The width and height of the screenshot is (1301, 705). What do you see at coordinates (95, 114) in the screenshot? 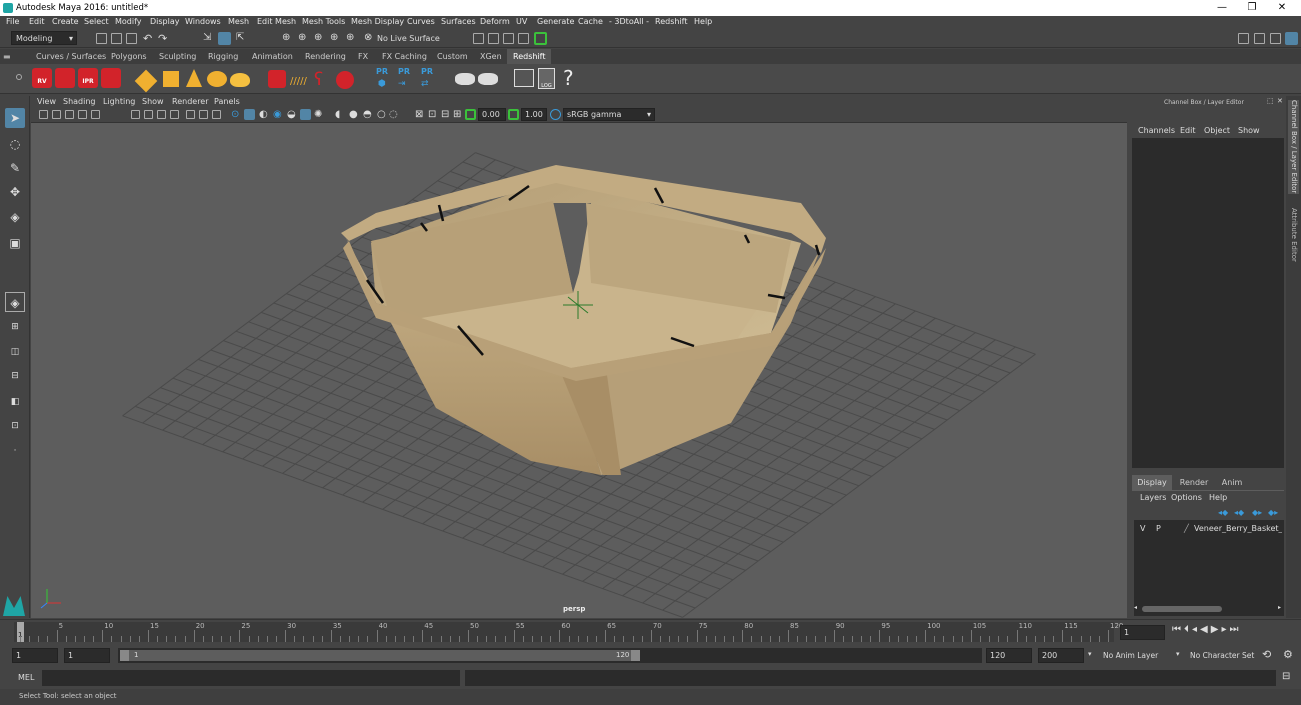
I see `grease-pencil-icon` at bounding box center [95, 114].